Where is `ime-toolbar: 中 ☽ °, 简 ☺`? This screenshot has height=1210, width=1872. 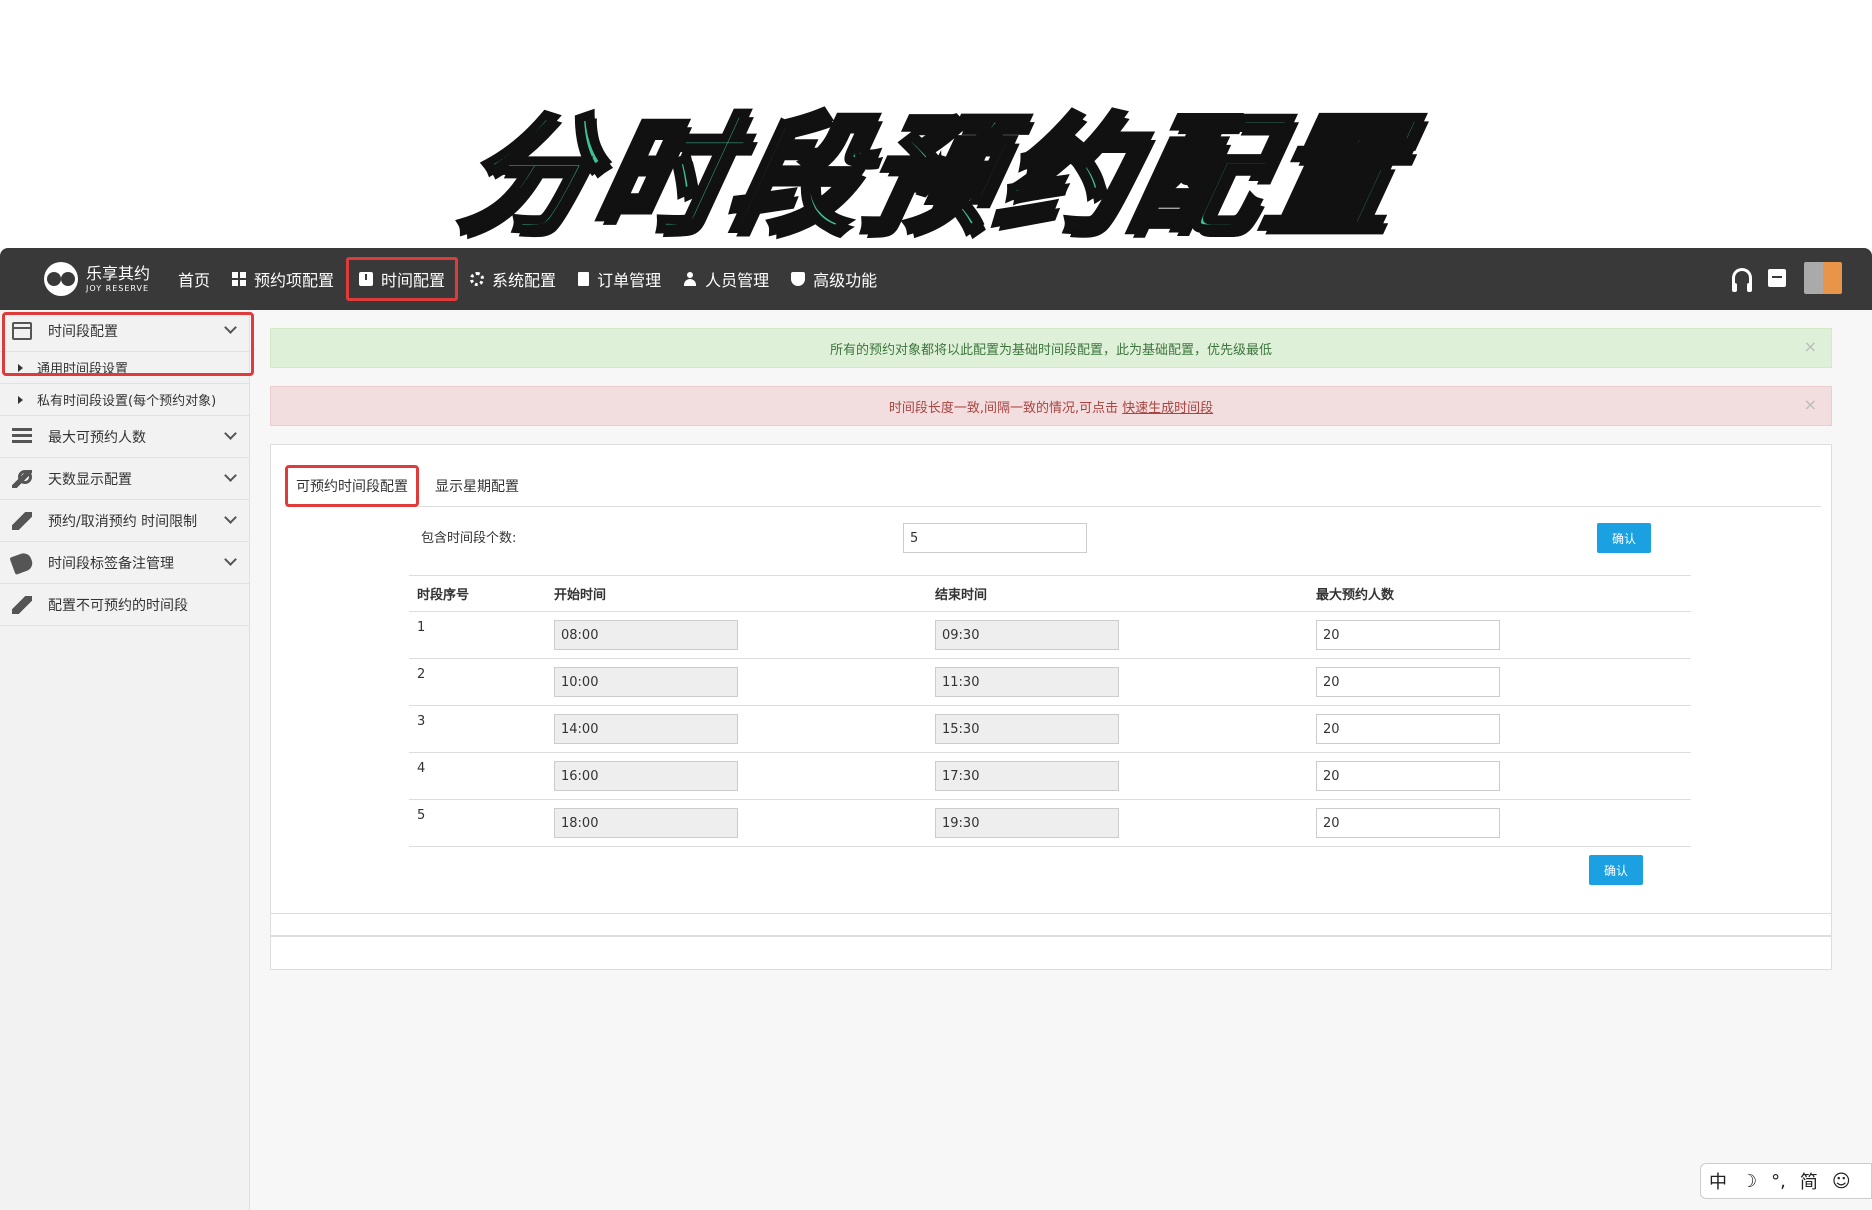 ime-toolbar: 中 ☽ °, 简 ☺ is located at coordinates (1786, 1181).